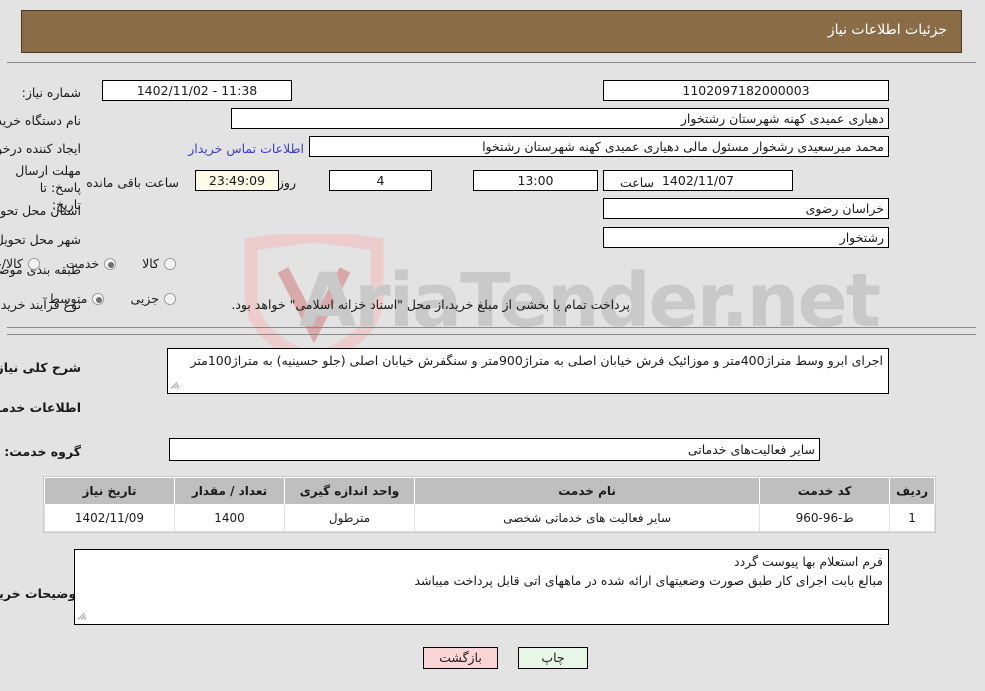 This screenshot has height=691, width=985. I want to click on table-column-header: تعداد / مقدار, so click(230, 491).